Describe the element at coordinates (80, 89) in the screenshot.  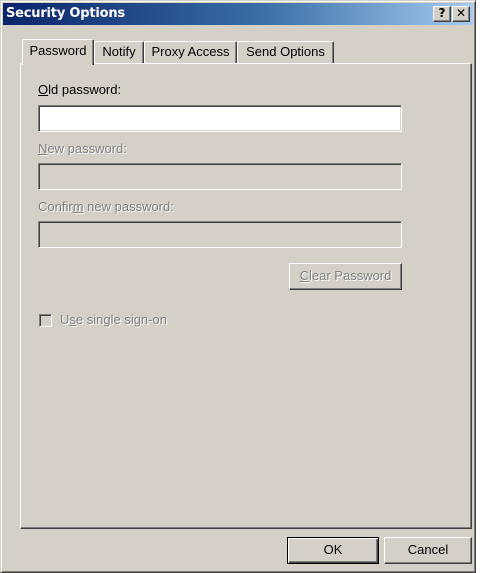
I see `old-password-label: Old password:` at that location.